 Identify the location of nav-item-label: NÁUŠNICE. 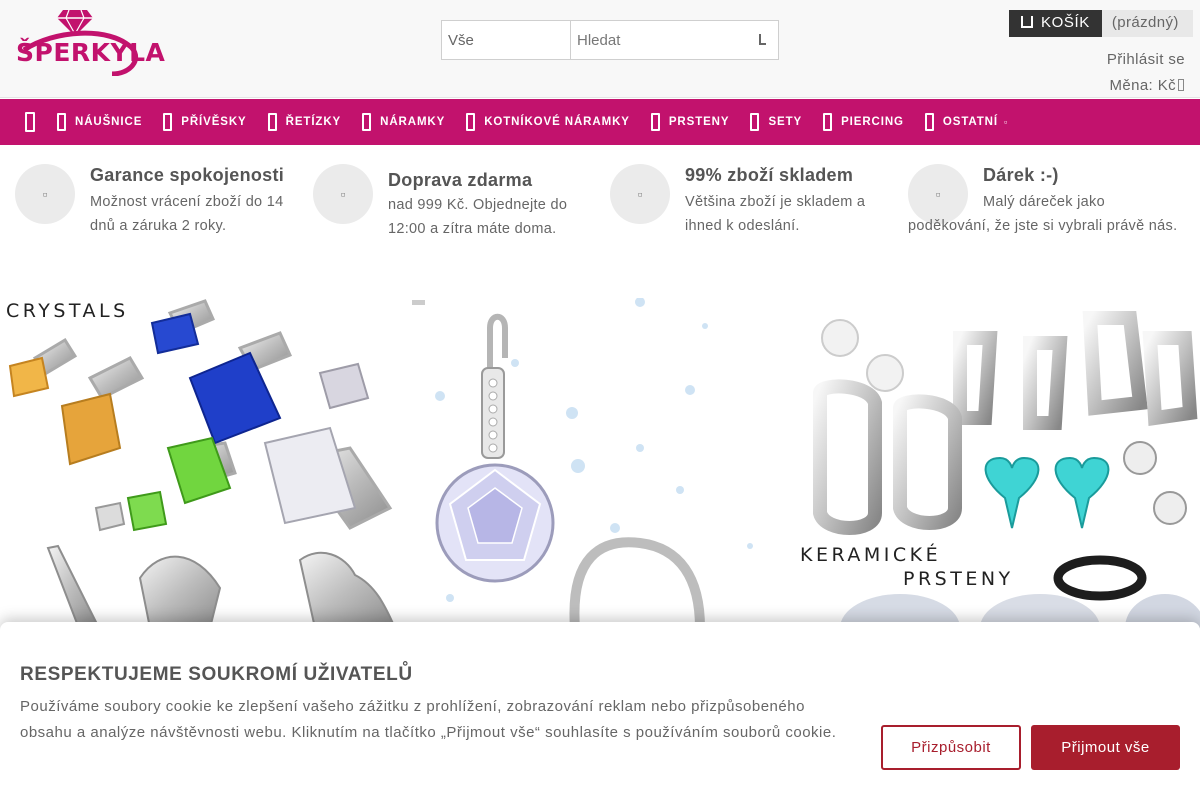
(109, 122).